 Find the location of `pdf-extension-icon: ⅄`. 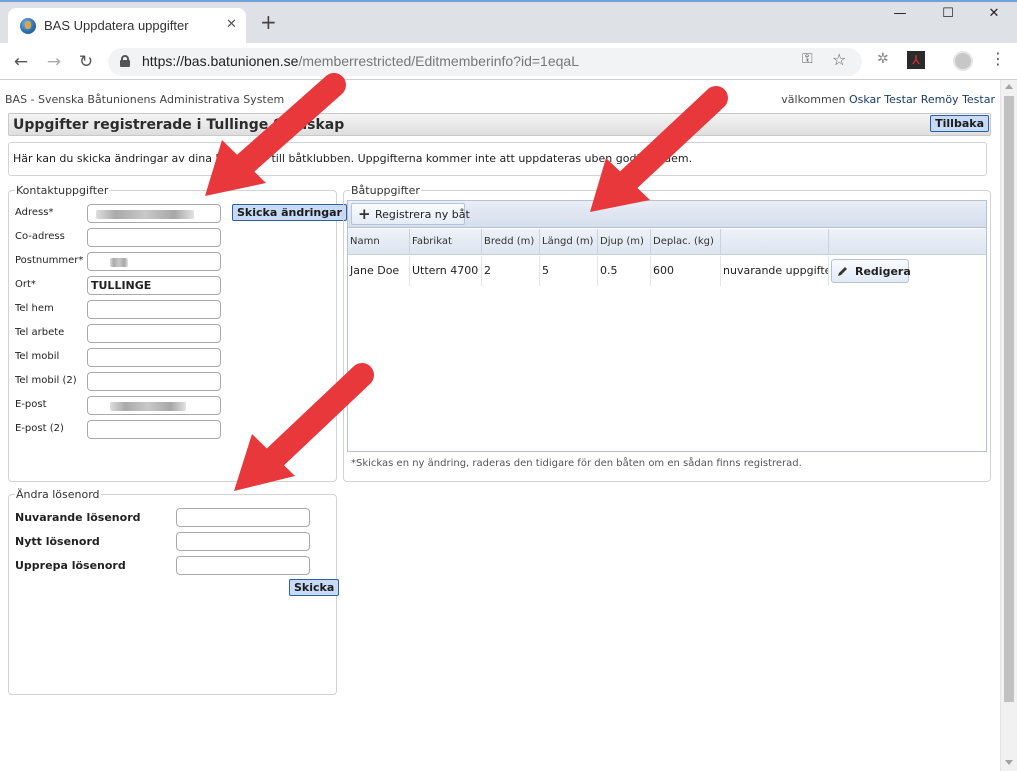

pdf-extension-icon: ⅄ is located at coordinates (916, 60).